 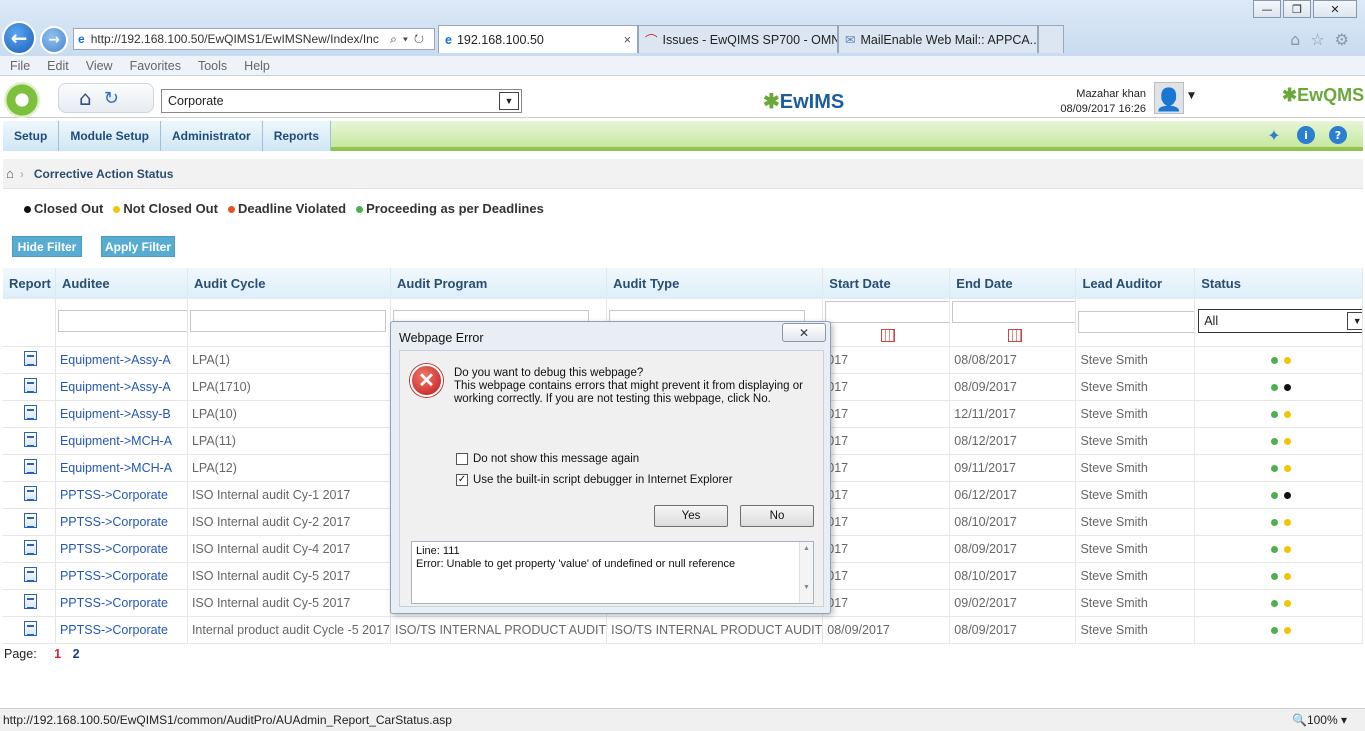 What do you see at coordinates (297, 136) in the screenshot?
I see `nav-reports: Reports` at bounding box center [297, 136].